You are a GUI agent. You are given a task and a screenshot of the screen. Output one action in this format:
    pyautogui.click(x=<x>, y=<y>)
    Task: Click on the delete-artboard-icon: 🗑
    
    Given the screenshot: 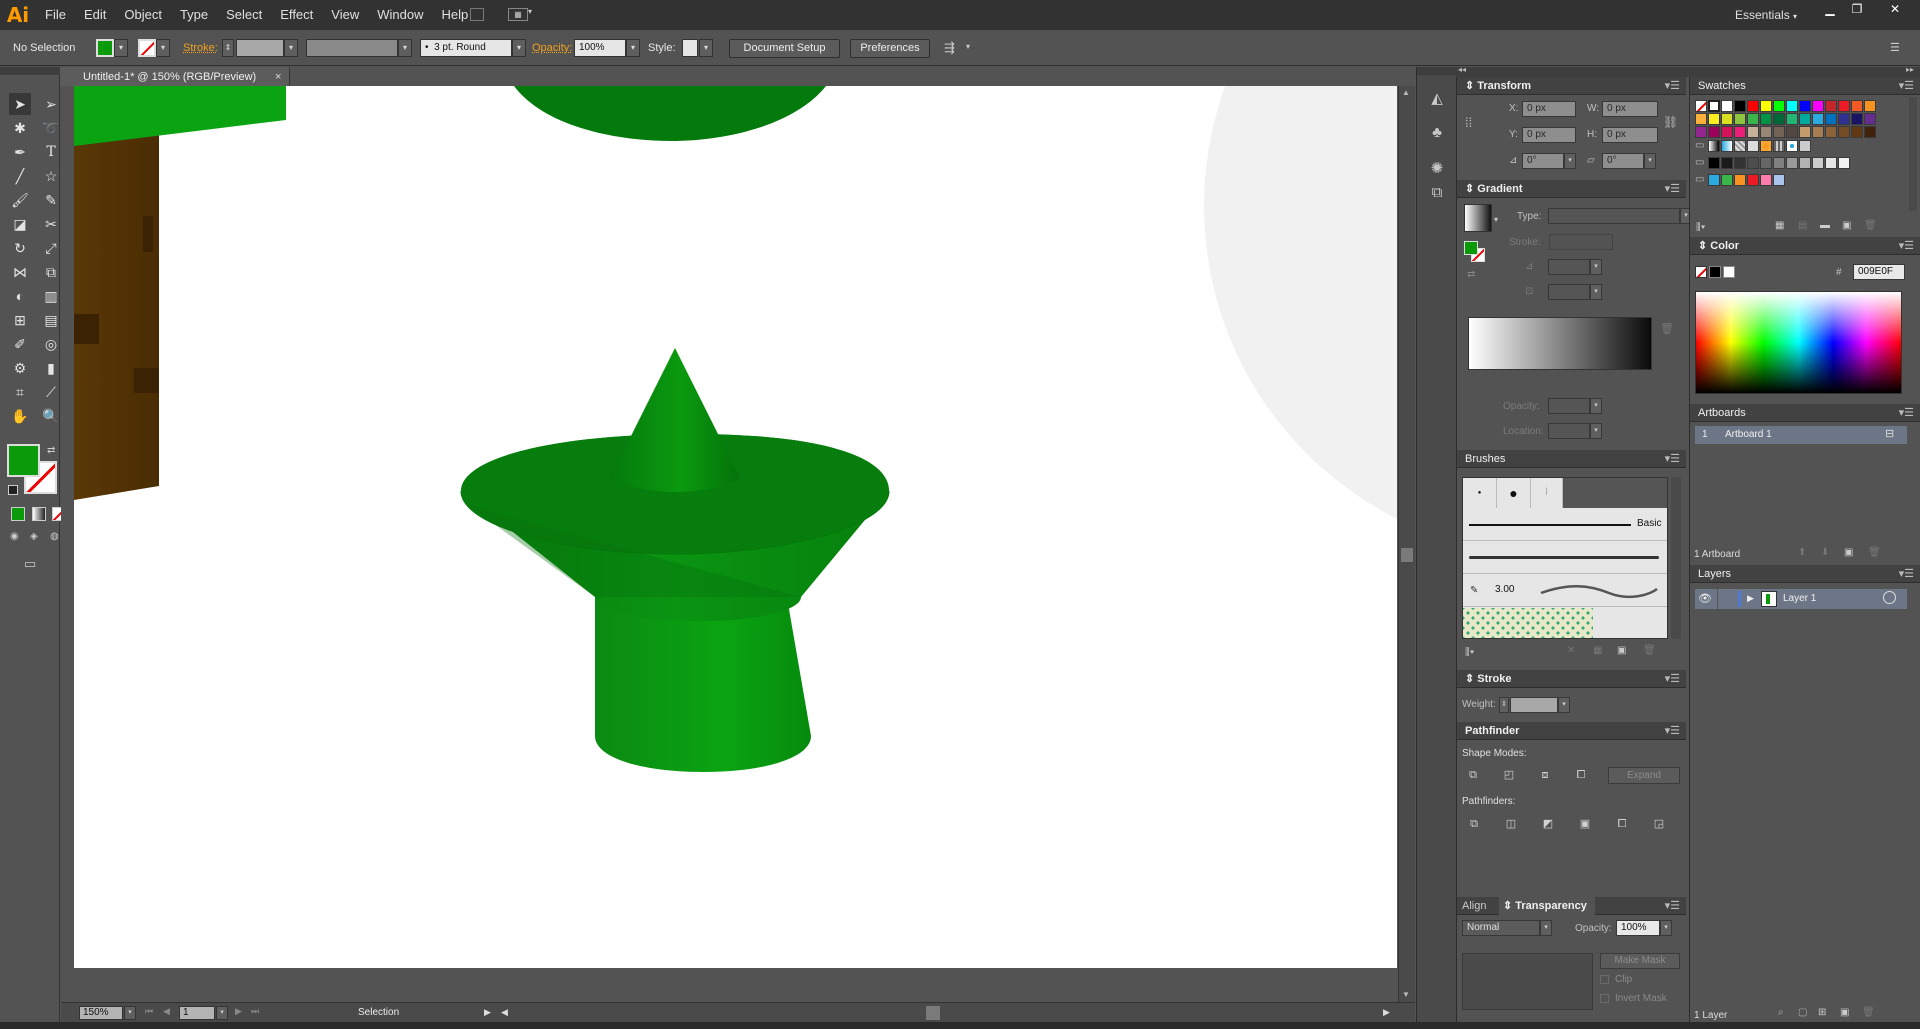 What is the action you would take?
    pyautogui.click(x=1874, y=552)
    